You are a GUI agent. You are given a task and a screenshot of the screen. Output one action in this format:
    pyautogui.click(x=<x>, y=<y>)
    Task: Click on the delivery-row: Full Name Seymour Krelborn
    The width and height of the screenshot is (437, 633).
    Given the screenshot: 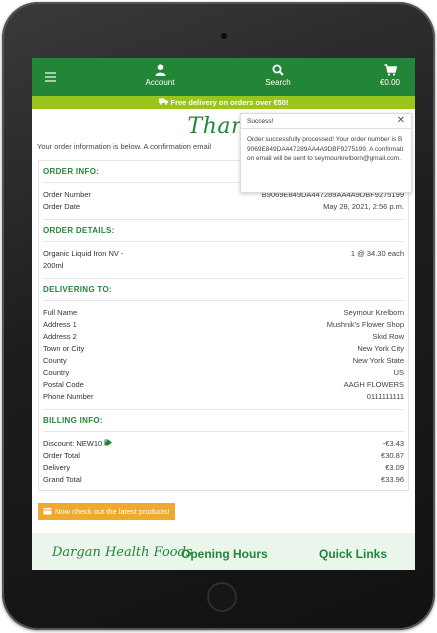 What is the action you would take?
    pyautogui.click(x=223, y=313)
    